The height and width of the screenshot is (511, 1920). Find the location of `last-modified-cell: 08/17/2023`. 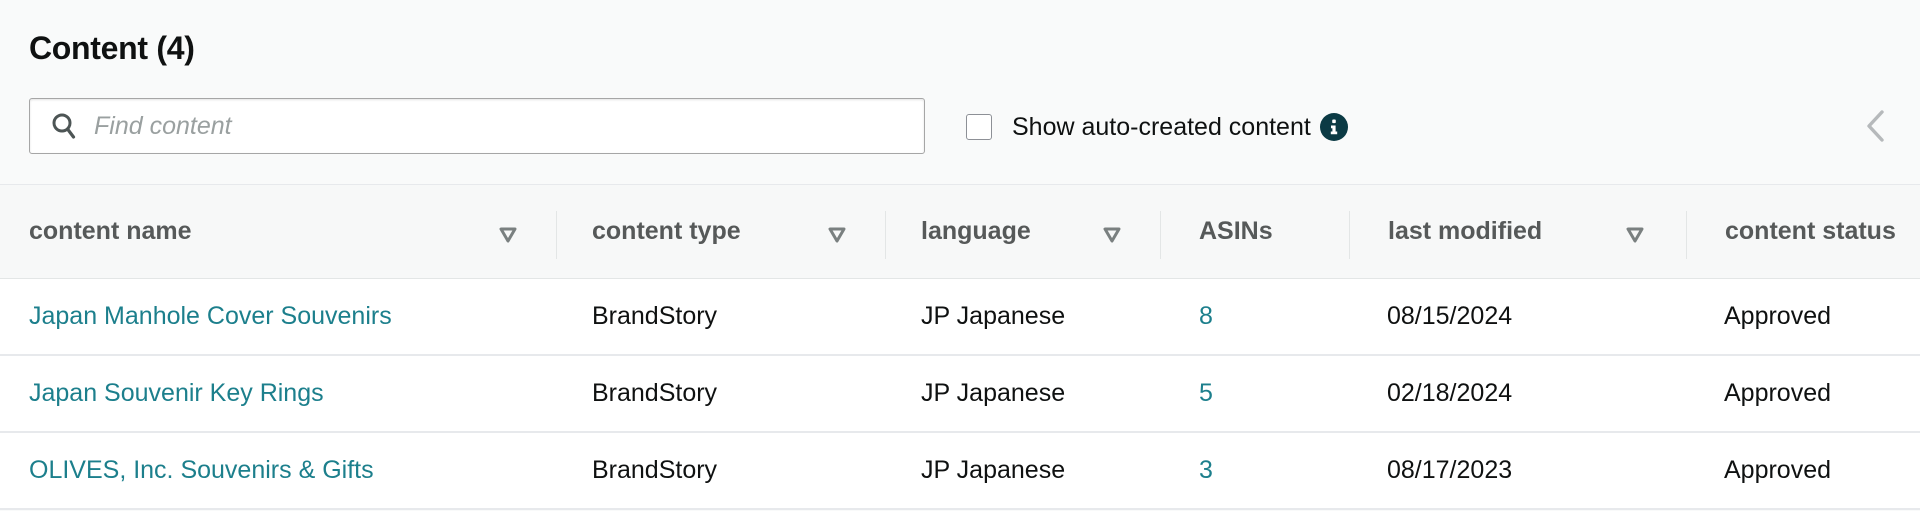

last-modified-cell: 08/17/2023 is located at coordinates (1450, 470).